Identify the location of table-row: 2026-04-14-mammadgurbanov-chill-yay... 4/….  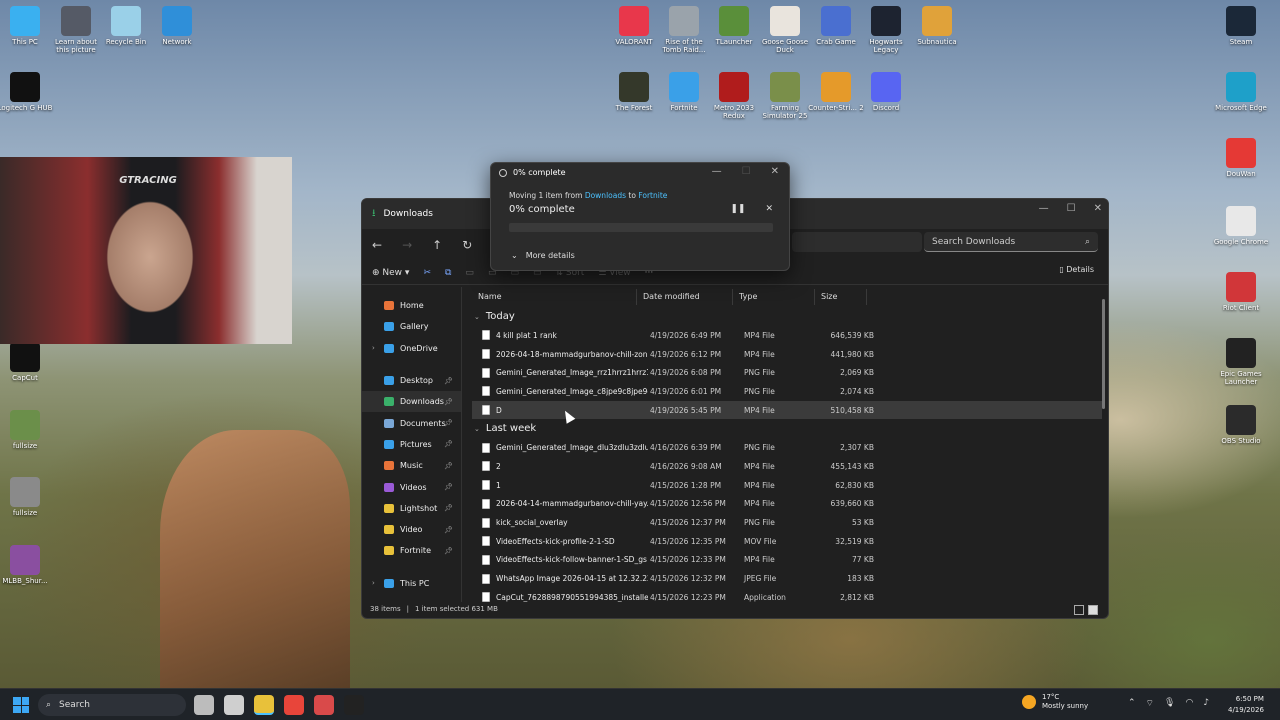
(787, 504).